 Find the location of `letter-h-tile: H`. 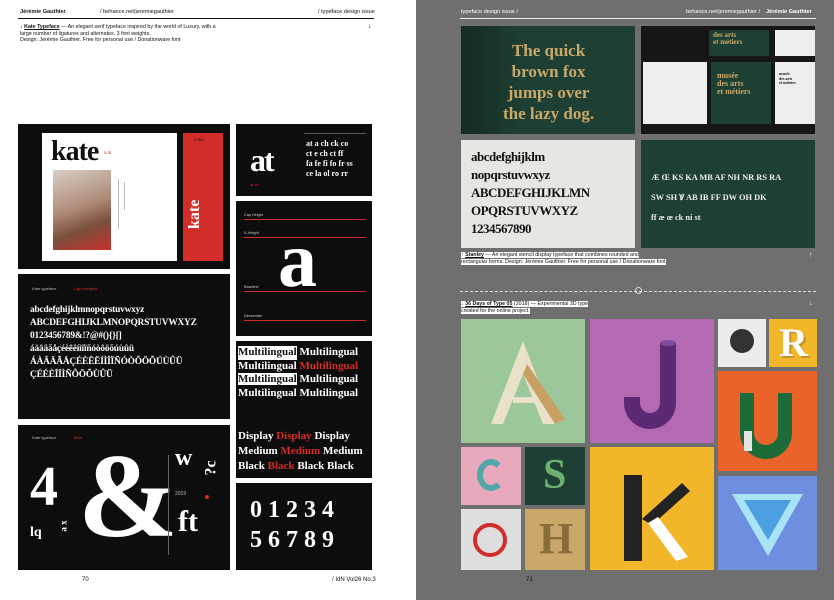

letter-h-tile: H is located at coordinates (555, 539).